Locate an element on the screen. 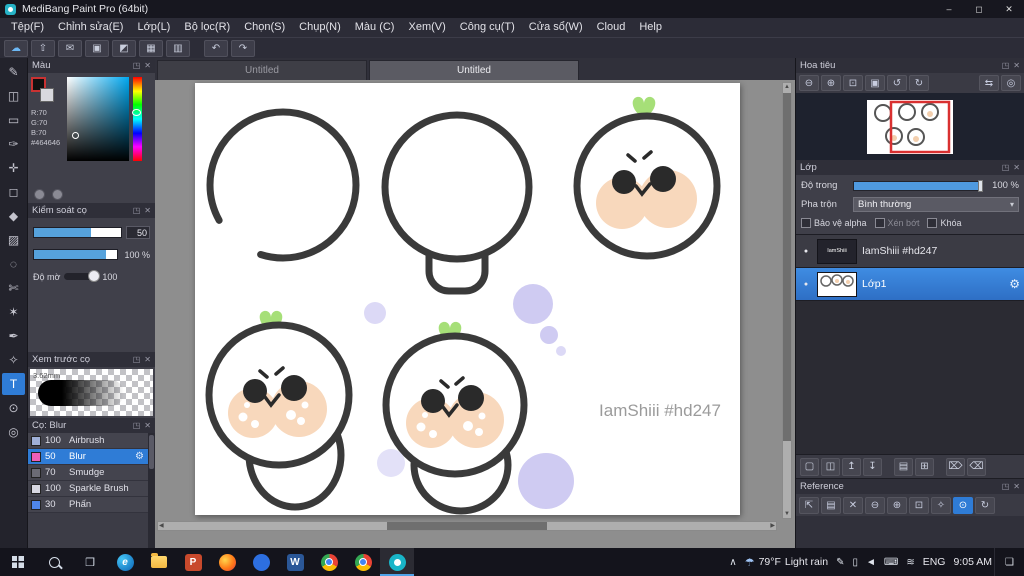 The width and height of the screenshot is (1024, 576). select-ellipse-tool-icon: ◌ is located at coordinates (13, 264).